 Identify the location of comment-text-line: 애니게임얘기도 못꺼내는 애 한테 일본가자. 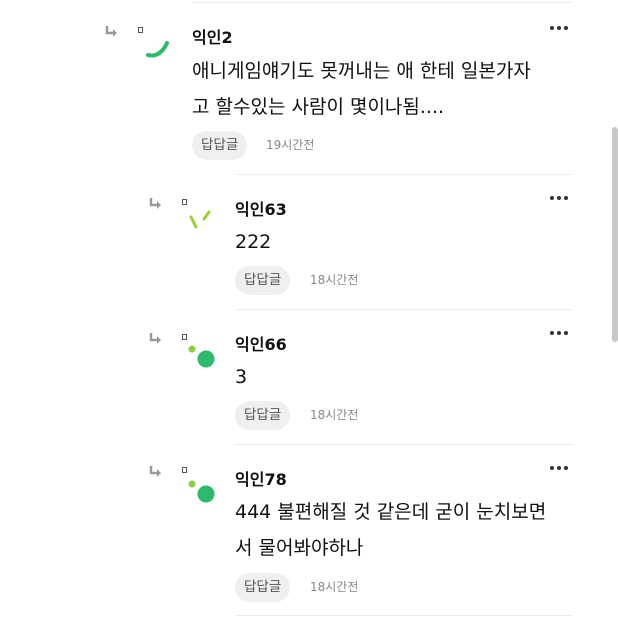
(361, 71).